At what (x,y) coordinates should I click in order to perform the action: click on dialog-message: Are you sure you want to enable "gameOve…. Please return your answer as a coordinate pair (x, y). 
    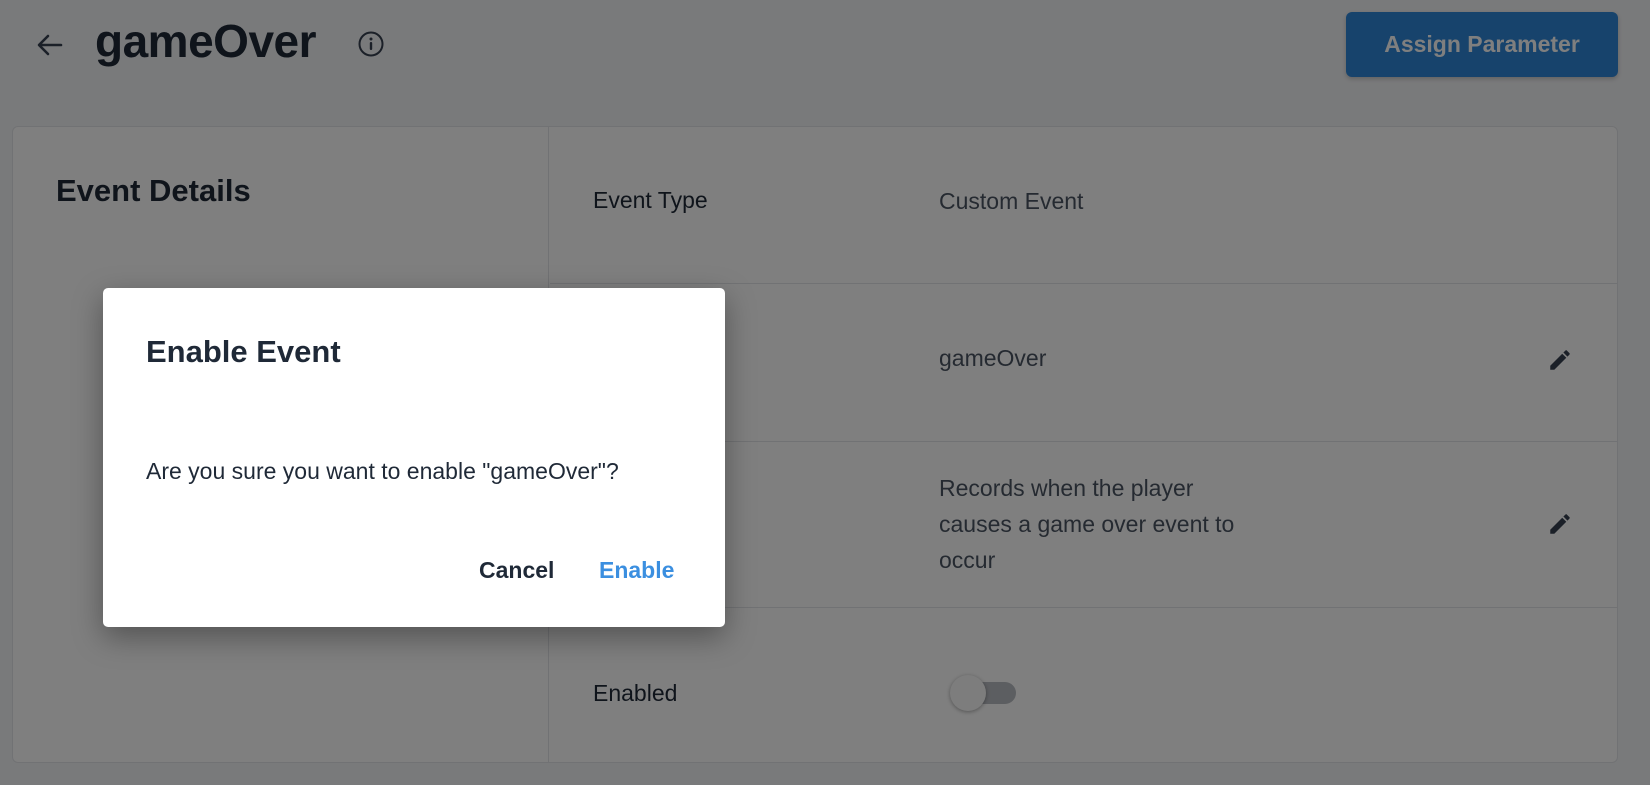
    Looking at the image, I should click on (382, 471).